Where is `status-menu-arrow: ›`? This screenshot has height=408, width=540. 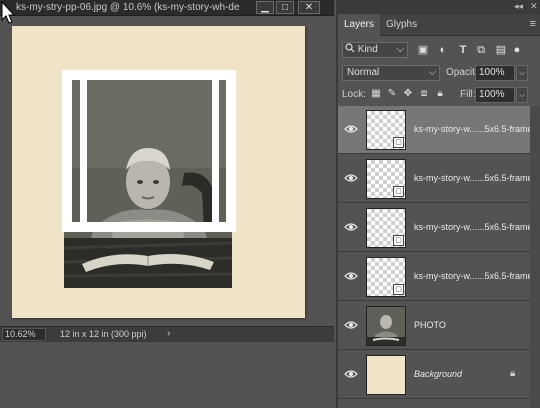
status-menu-arrow: › is located at coordinates (168, 333).